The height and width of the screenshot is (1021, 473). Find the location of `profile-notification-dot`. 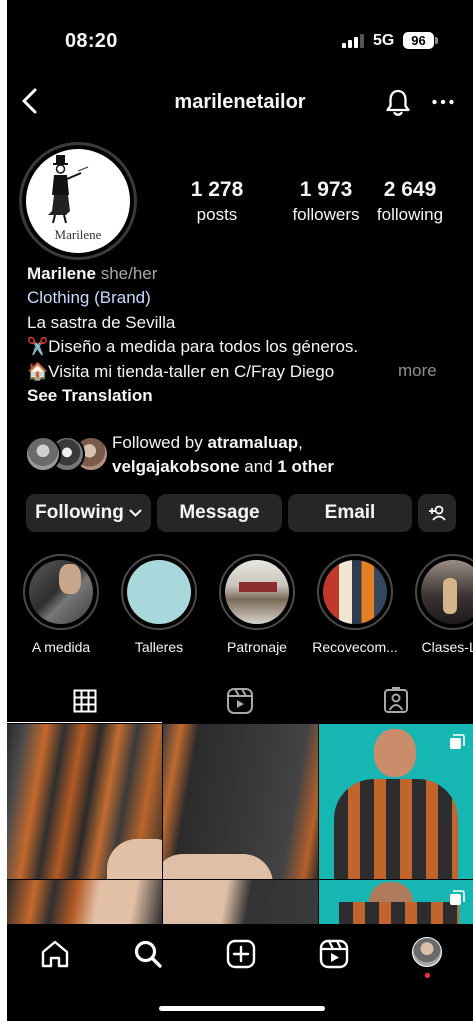

profile-notification-dot is located at coordinates (427, 975).